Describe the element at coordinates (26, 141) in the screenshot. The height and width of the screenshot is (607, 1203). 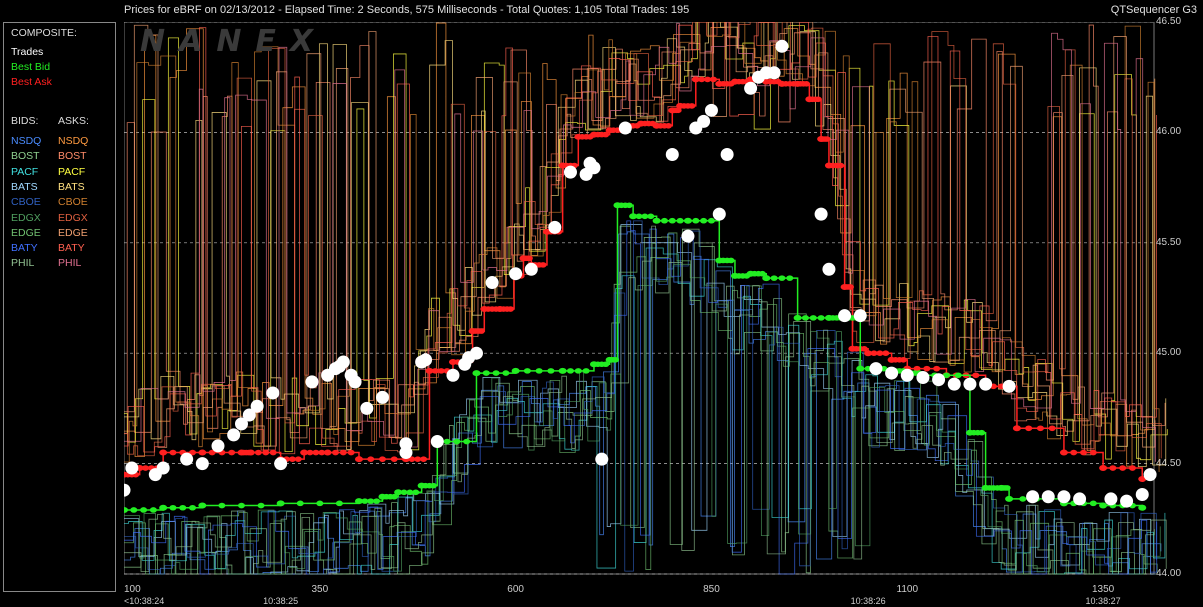
I see `legend-bid-nsdq: NSDQ` at that location.